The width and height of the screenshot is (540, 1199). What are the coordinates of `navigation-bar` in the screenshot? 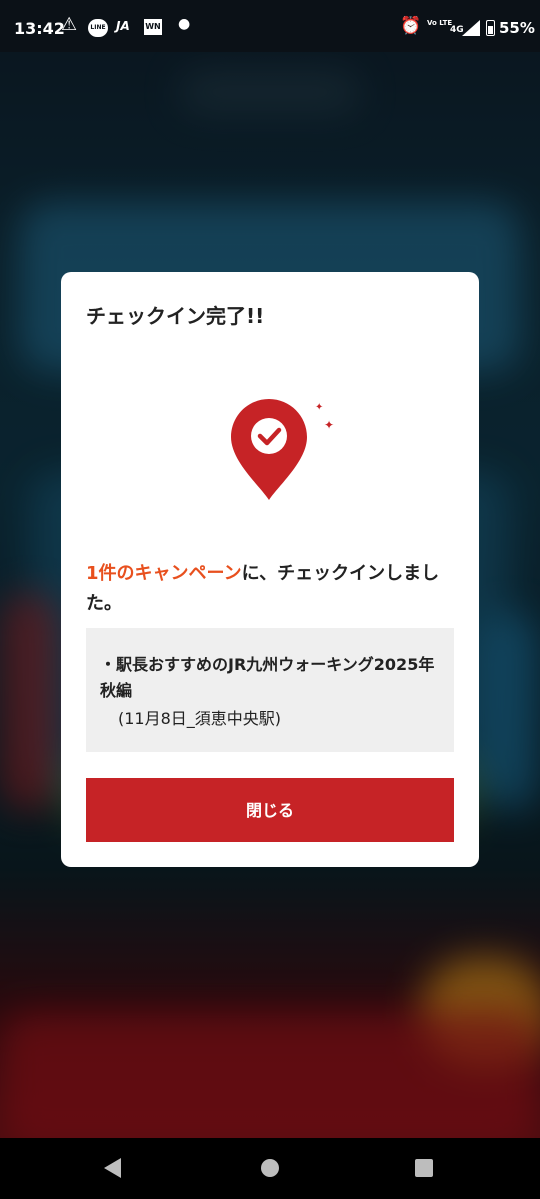 It's located at (270, 1168).